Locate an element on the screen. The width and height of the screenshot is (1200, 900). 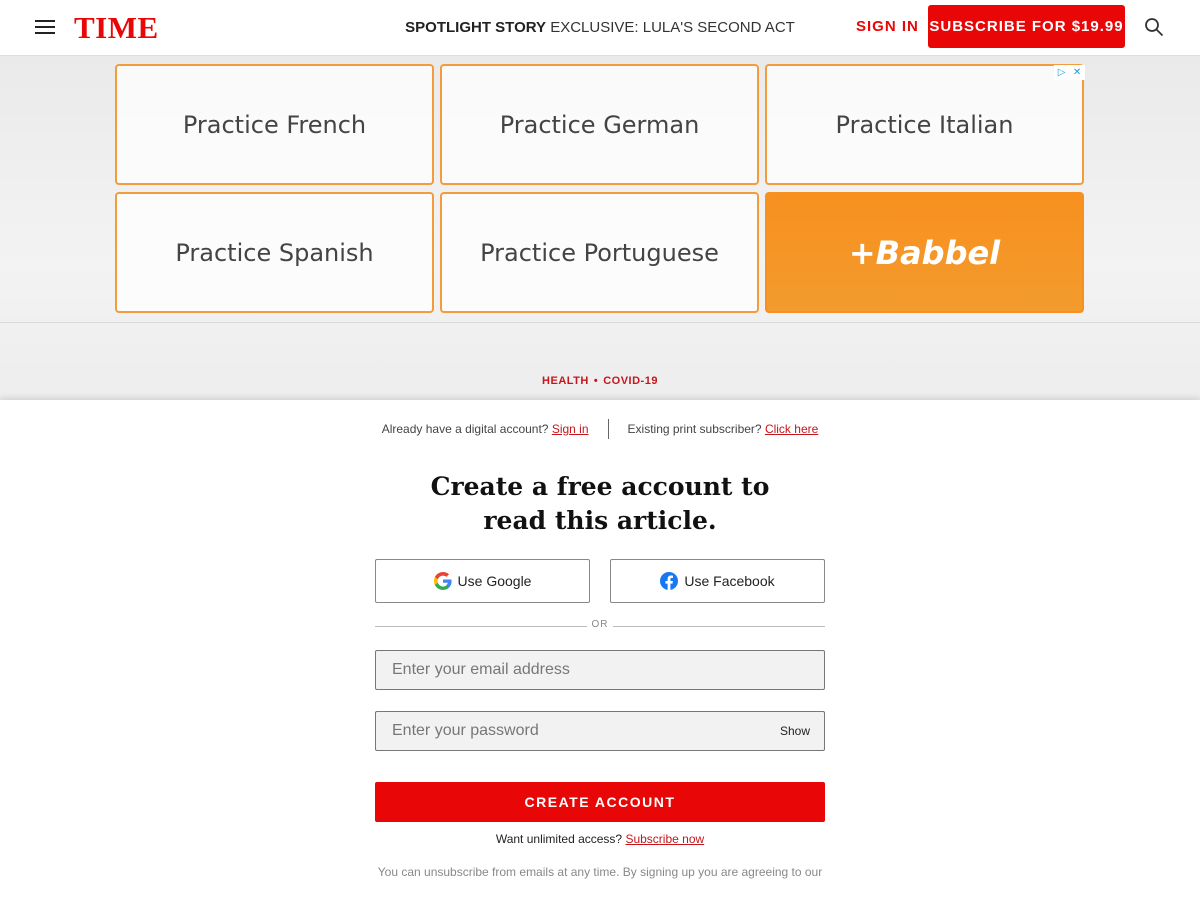
facebook-icon is located at coordinates (669, 581).